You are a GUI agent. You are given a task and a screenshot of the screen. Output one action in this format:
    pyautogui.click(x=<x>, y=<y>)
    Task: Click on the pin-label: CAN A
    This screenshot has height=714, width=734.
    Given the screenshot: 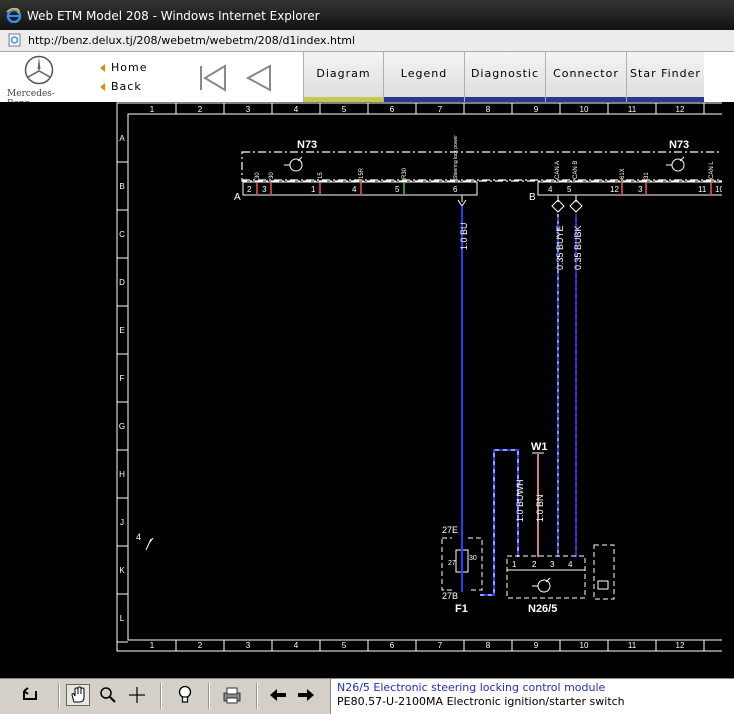 What is the action you would take?
    pyautogui.click(x=558, y=170)
    